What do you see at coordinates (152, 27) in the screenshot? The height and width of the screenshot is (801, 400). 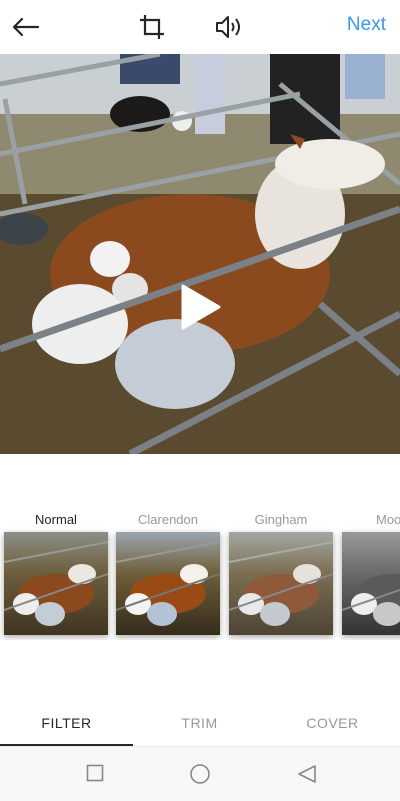 I see `crop-icon` at bounding box center [152, 27].